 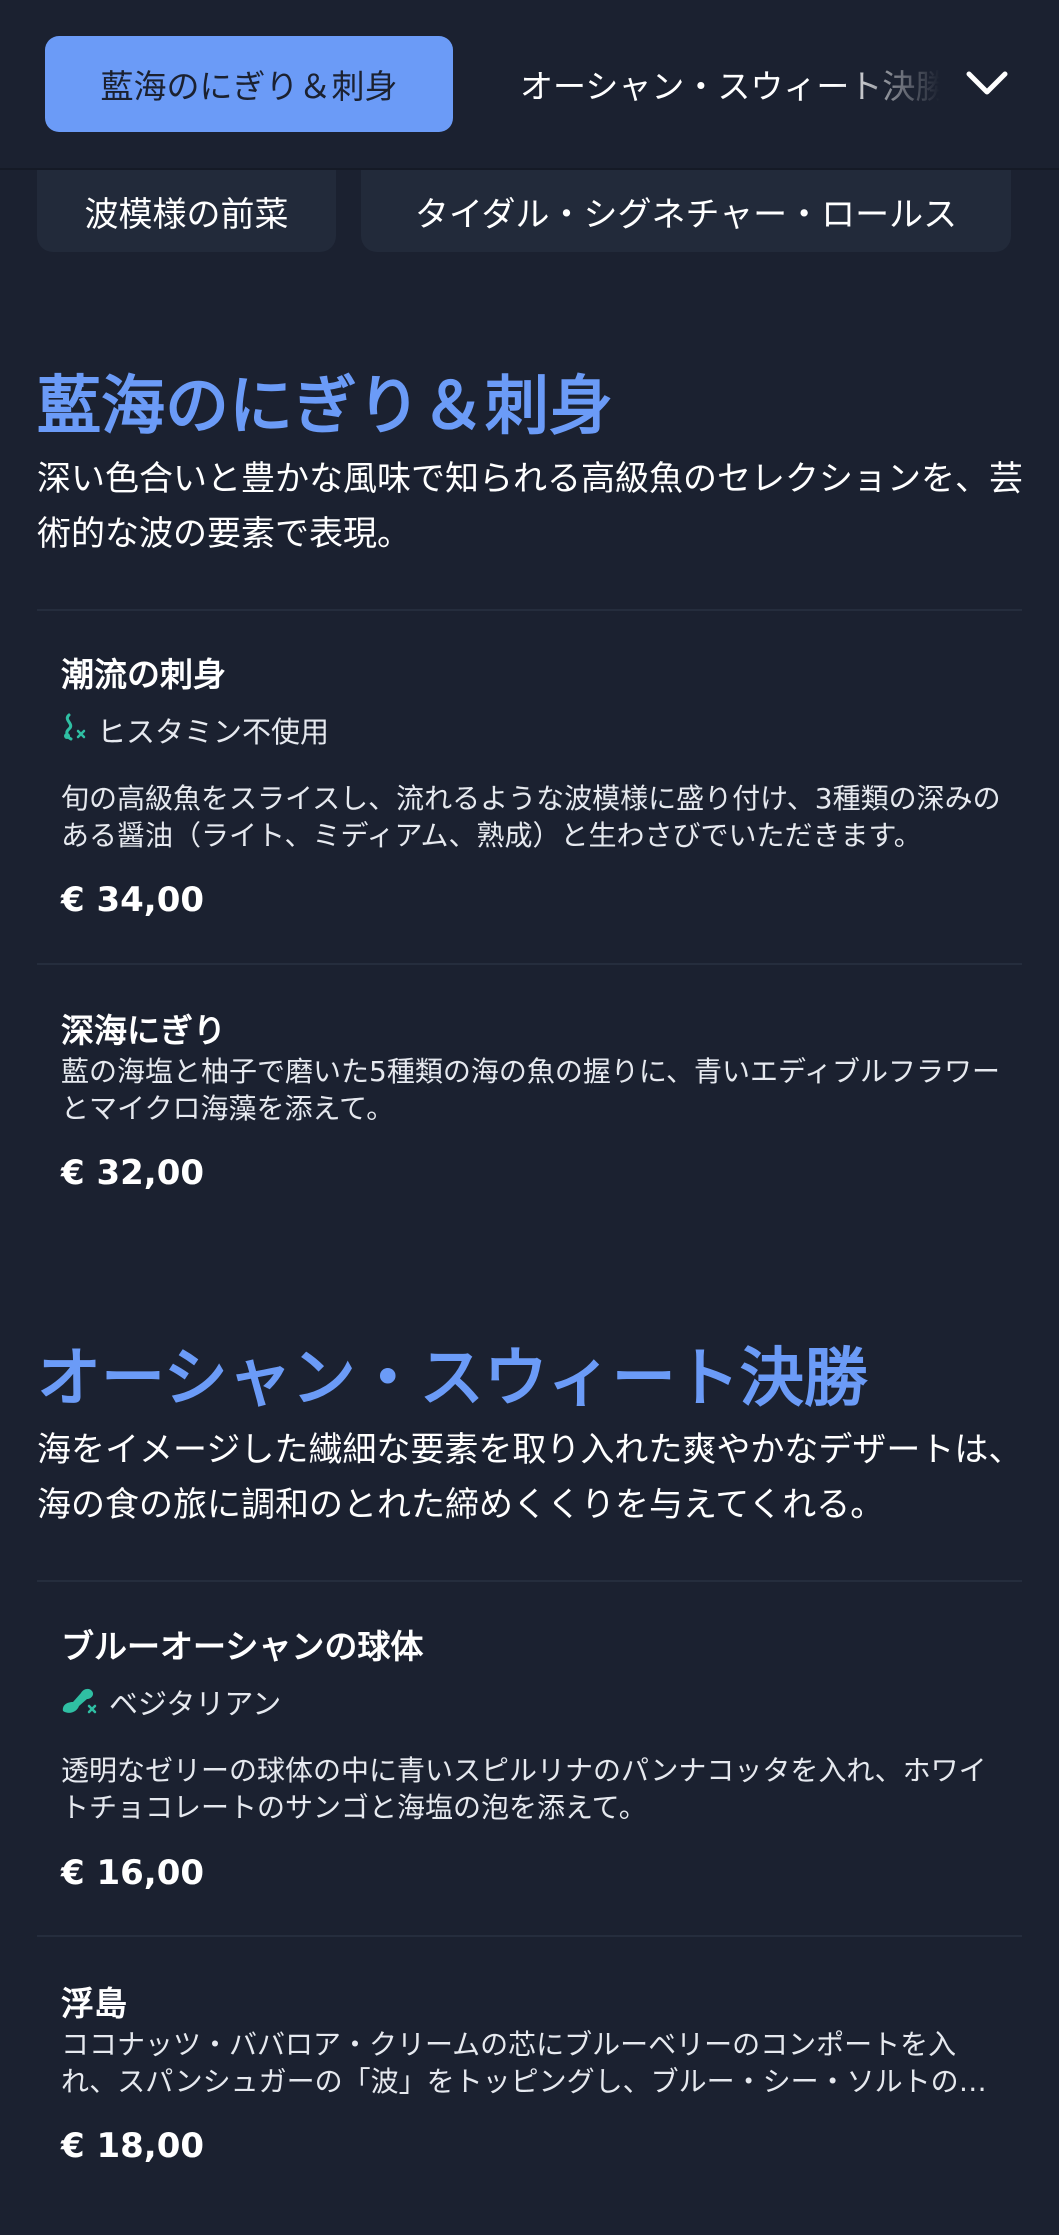 What do you see at coordinates (133, 1873) in the screenshot?
I see `item-price: € 16,00` at bounding box center [133, 1873].